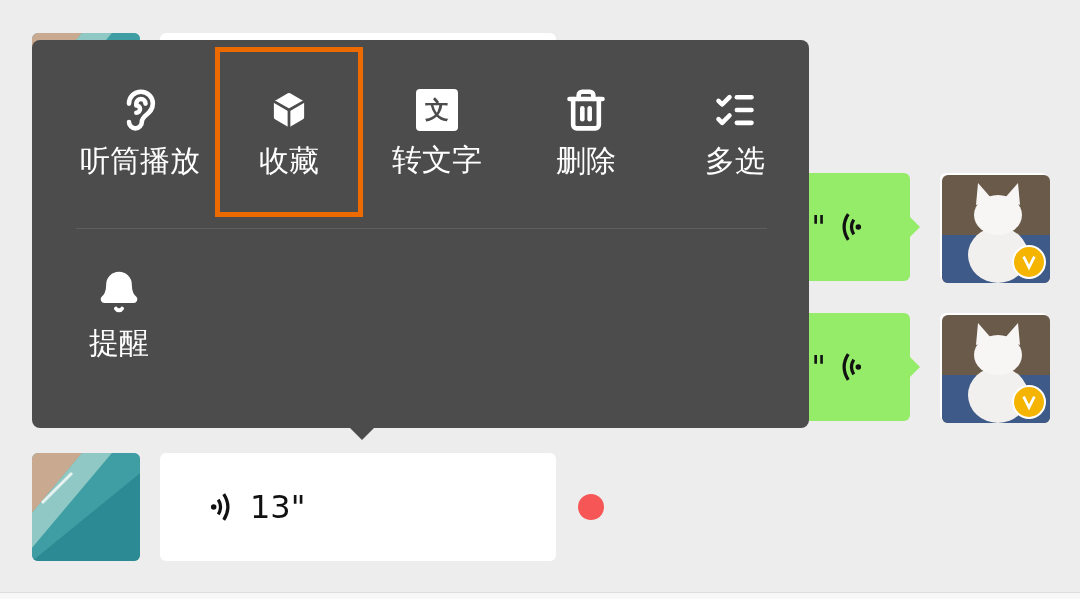 The height and width of the screenshot is (599, 1080). What do you see at coordinates (140, 132) in the screenshot?
I see `menu-item: 听筒播放` at bounding box center [140, 132].